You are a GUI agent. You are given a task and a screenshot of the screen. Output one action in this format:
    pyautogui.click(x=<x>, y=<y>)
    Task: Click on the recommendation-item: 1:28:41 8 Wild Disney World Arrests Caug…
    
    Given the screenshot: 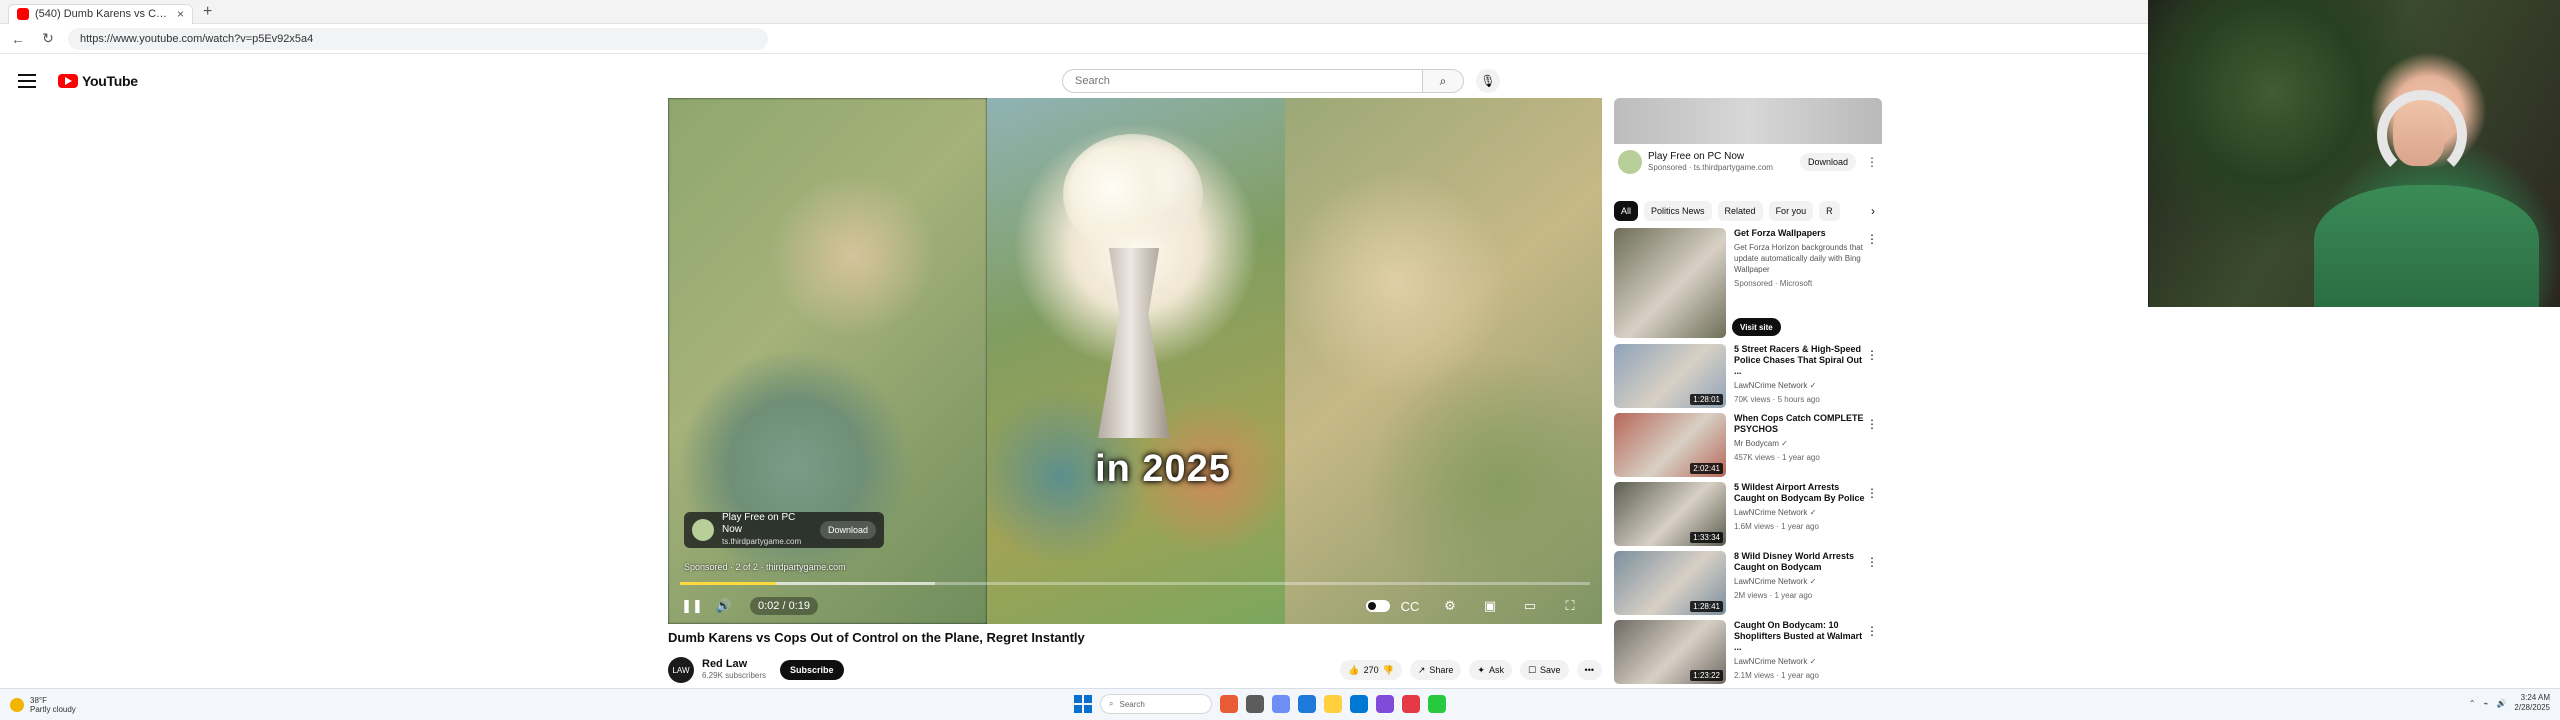 What is the action you would take?
    pyautogui.click(x=1748, y=584)
    